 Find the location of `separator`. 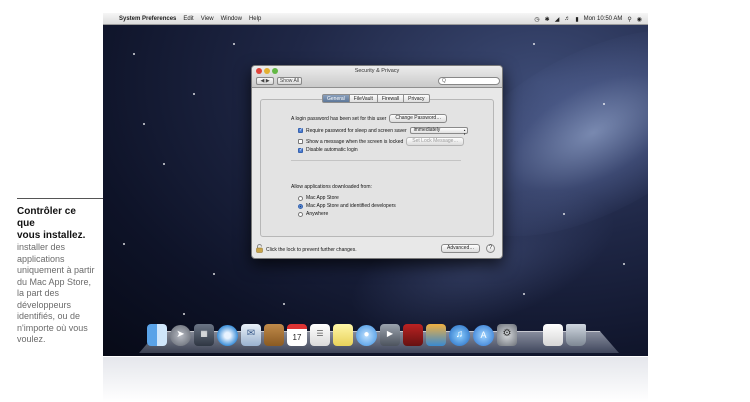

separator is located at coordinates (376, 160).